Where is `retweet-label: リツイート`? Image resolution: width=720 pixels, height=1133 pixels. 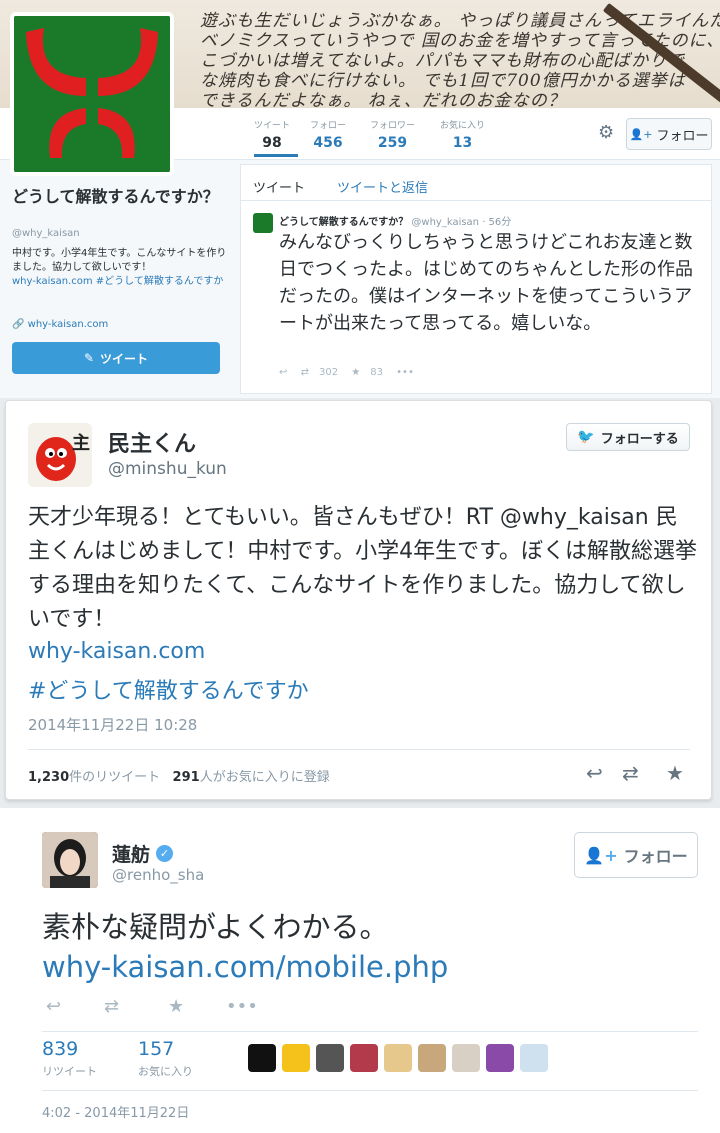 retweet-label: リツイート is located at coordinates (69, 1071).